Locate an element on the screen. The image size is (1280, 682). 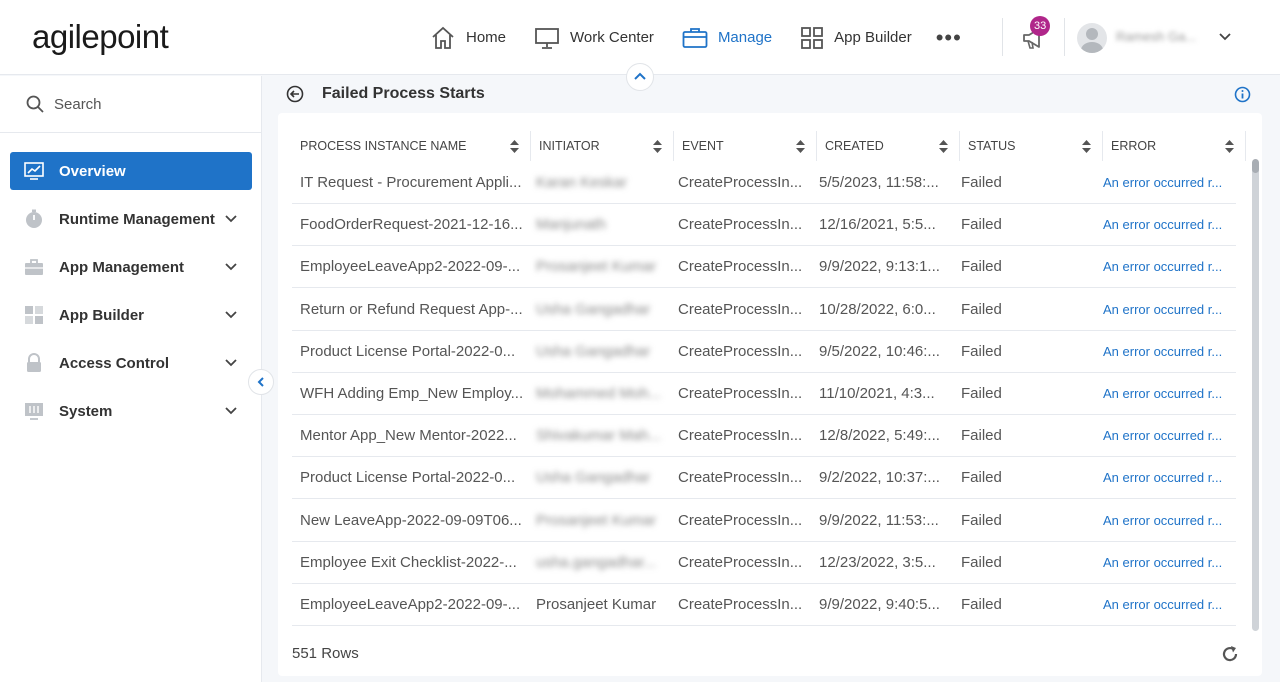
grid-icon is located at coordinates (34, 315).